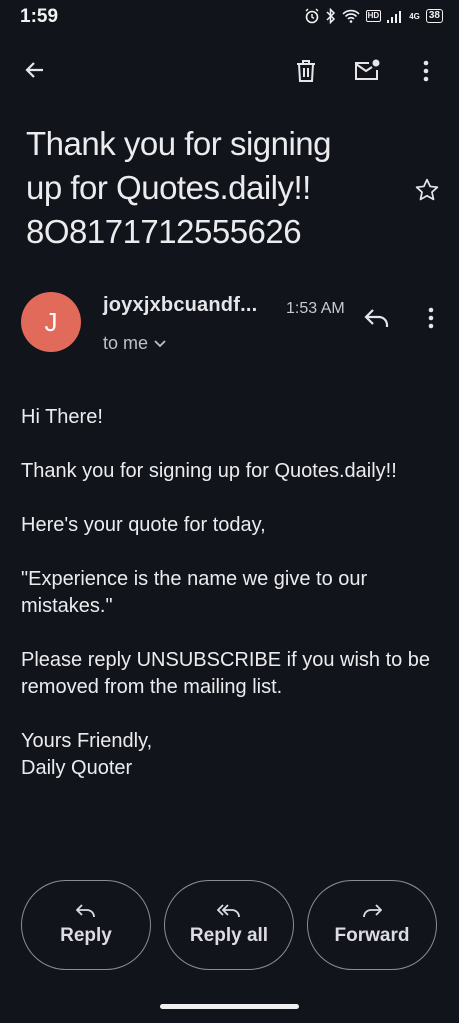 The height and width of the screenshot is (1023, 459). I want to click on network-type: 4G, so click(414, 16).